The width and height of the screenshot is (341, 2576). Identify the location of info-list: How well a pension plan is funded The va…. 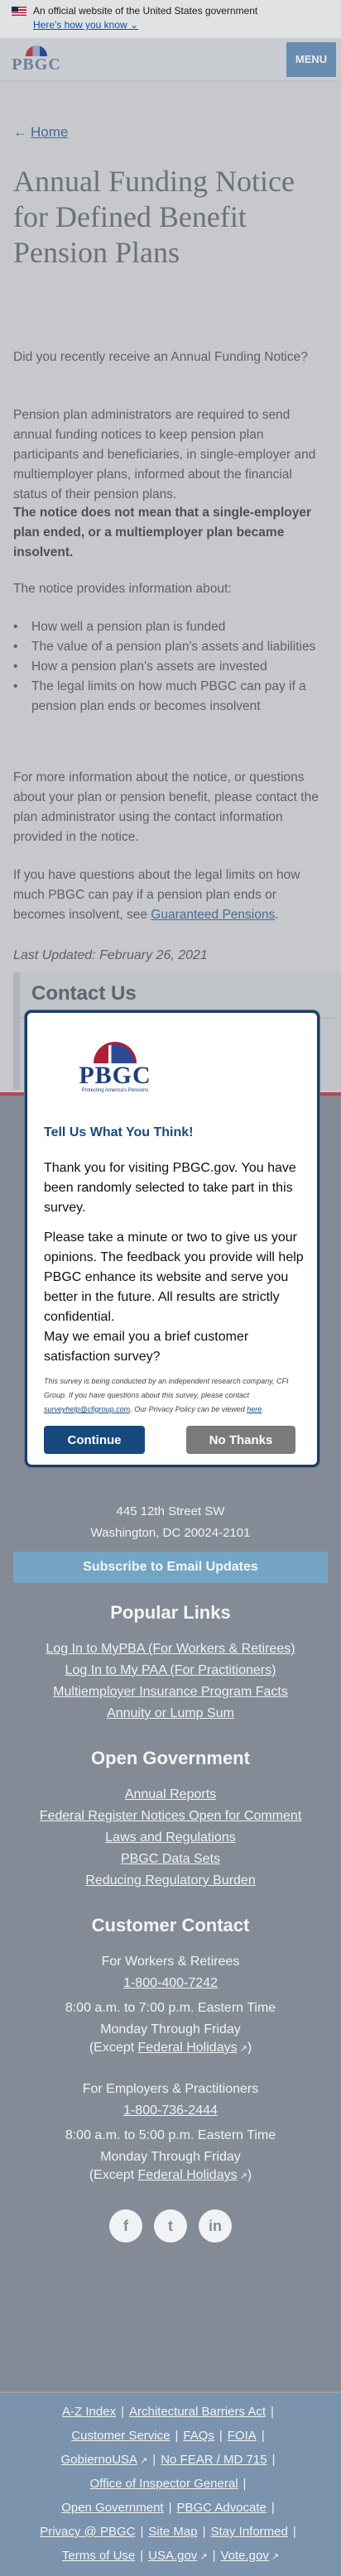
(170, 667).